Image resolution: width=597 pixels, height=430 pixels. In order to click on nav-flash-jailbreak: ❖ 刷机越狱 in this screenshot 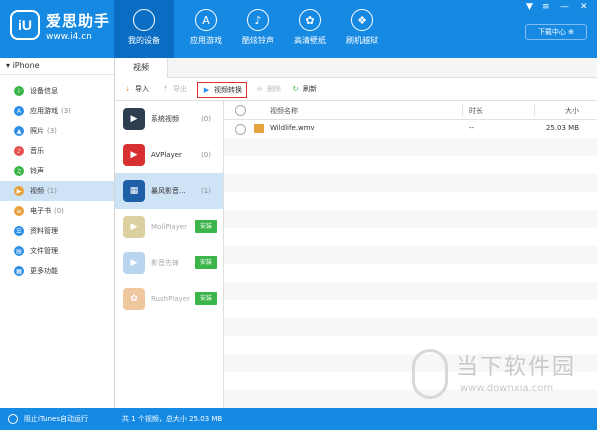, I will do `click(362, 29)`.